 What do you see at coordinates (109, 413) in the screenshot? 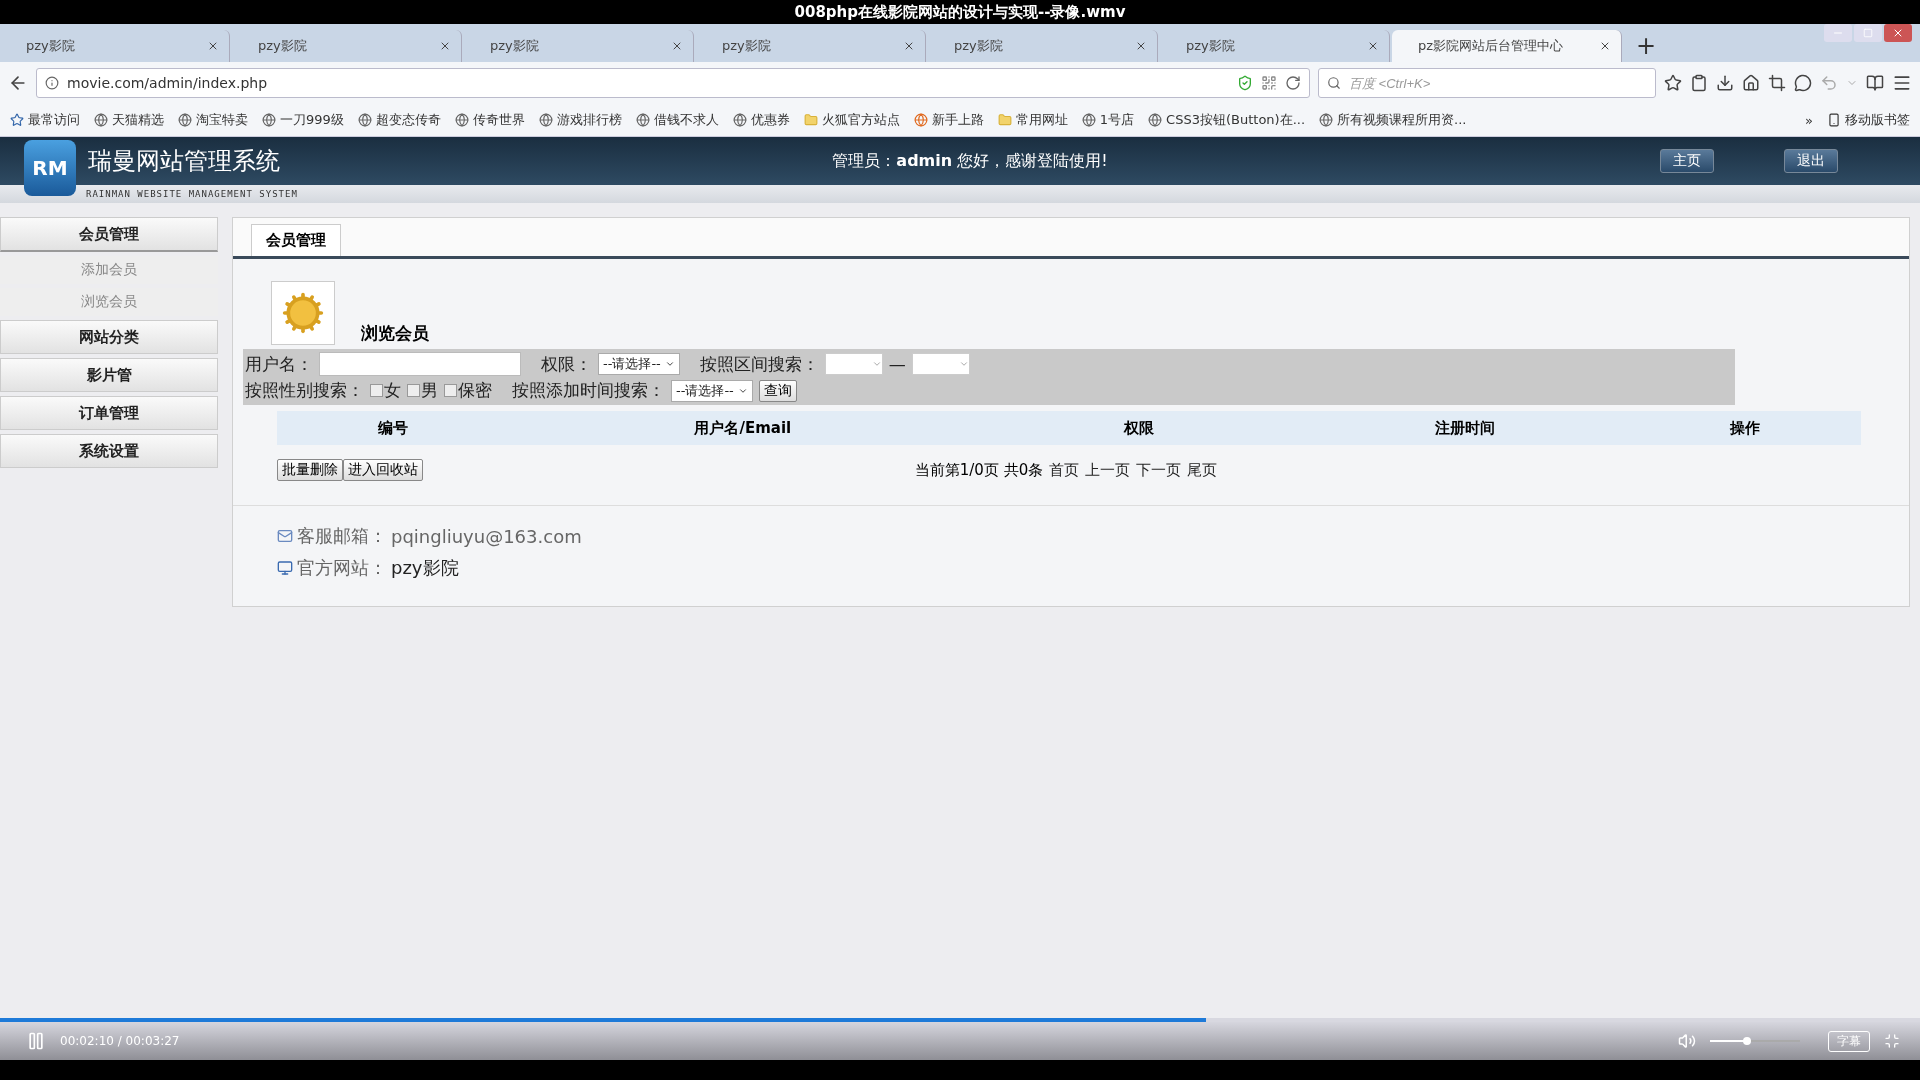
I see `sidebar-item: 订单管理` at bounding box center [109, 413].